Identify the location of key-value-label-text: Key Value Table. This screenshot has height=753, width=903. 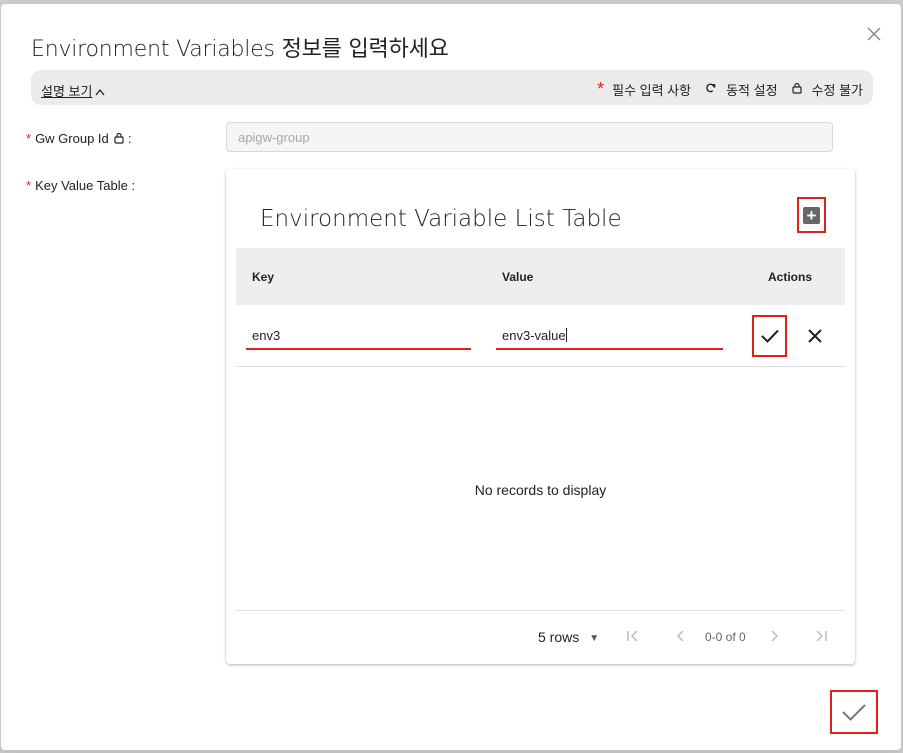
(81, 185).